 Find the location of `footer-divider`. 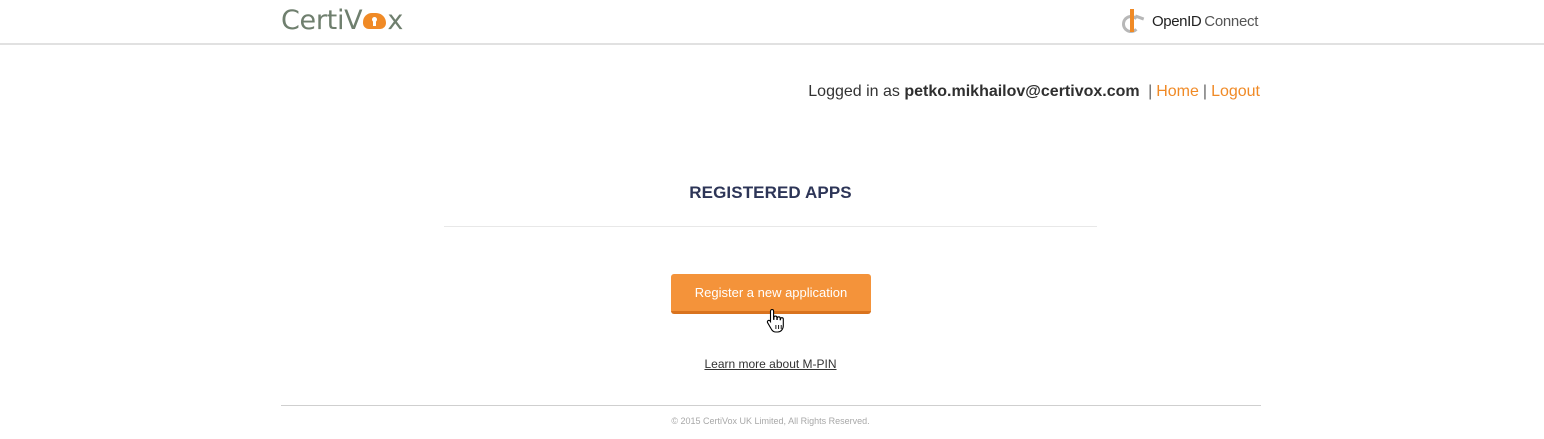

footer-divider is located at coordinates (771, 405).